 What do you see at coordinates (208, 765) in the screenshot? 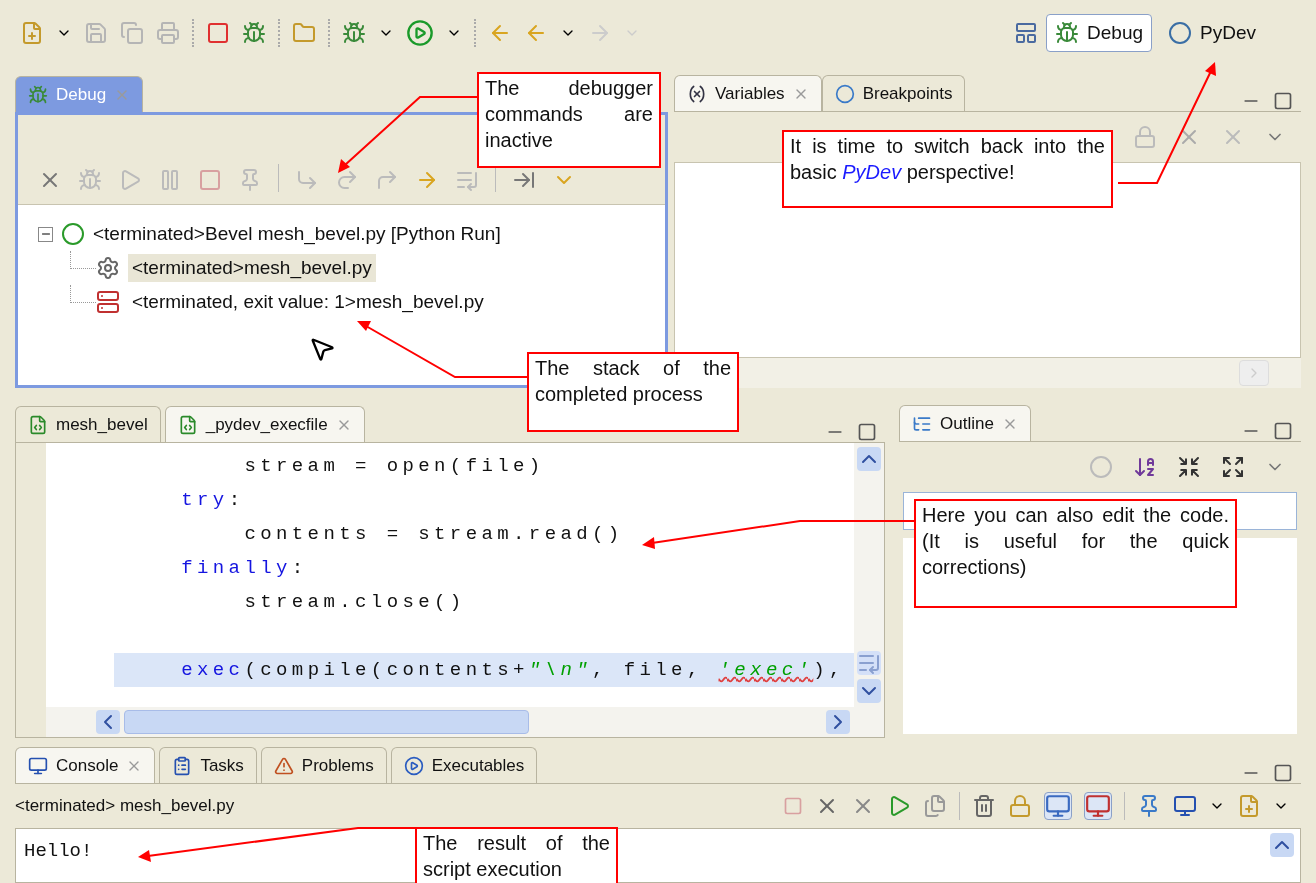
I see `view-tab: Tasks` at bounding box center [208, 765].